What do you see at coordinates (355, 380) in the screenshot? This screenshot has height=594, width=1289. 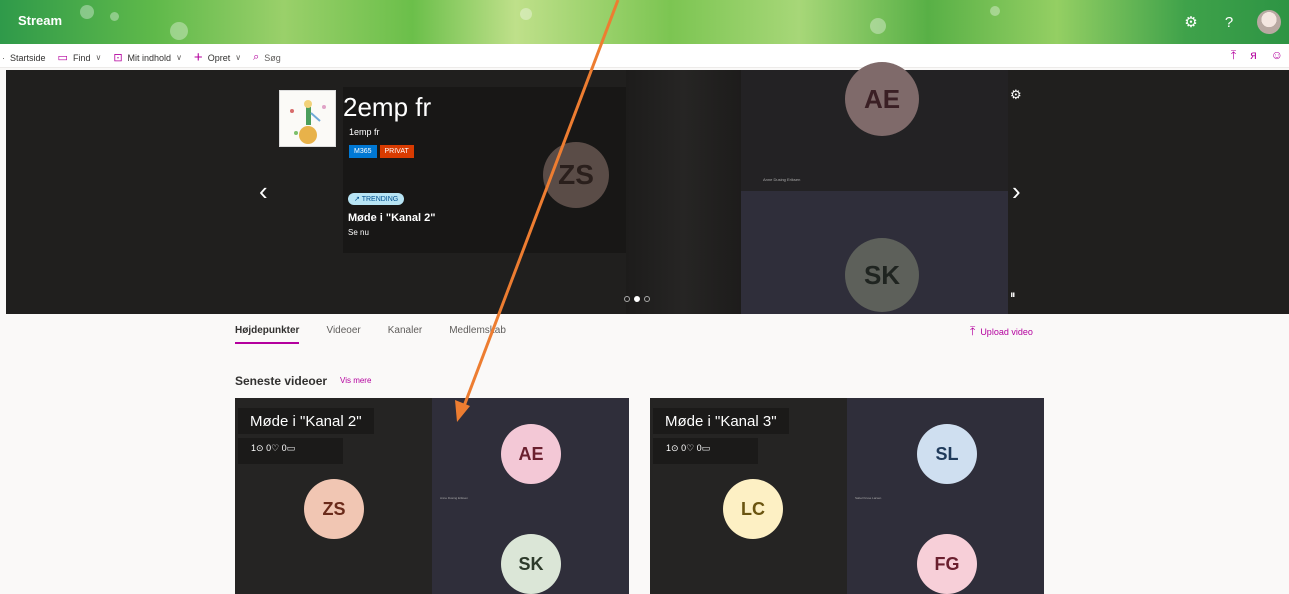 I see `vis-mere-link: Vis mere` at bounding box center [355, 380].